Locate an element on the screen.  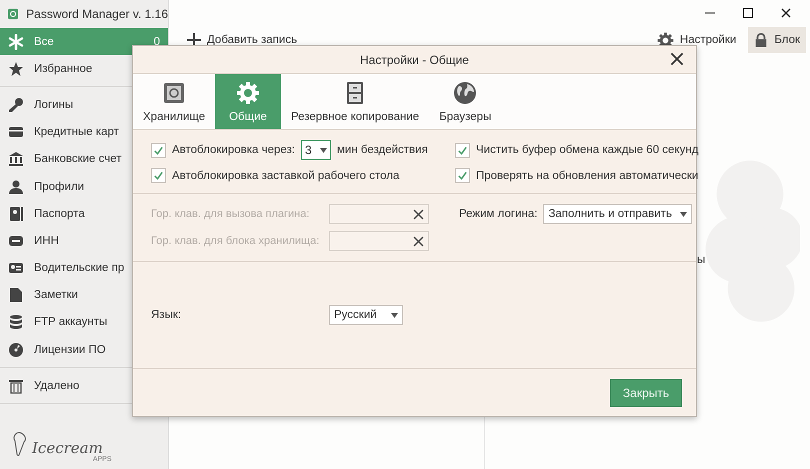
settings-tab: Браузеры is located at coordinates (465, 101).